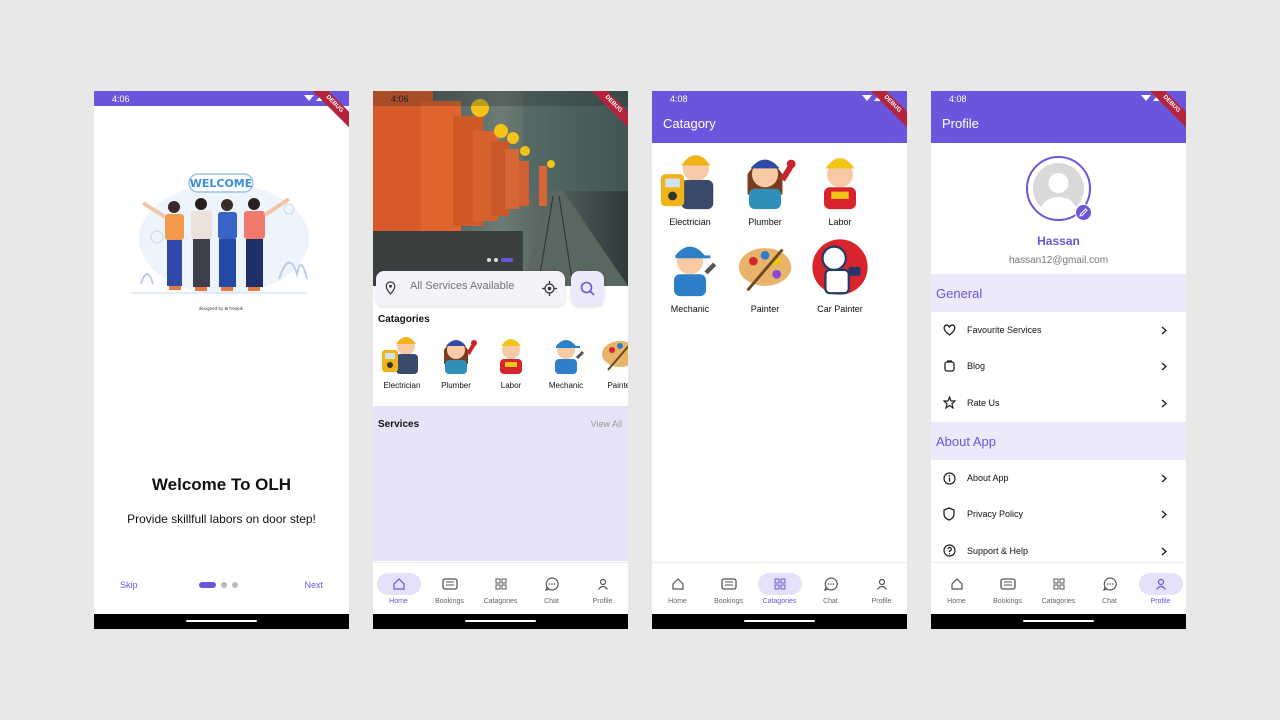  Describe the element at coordinates (840, 273) in the screenshot. I see `category-car-painter: Car Painter` at that location.